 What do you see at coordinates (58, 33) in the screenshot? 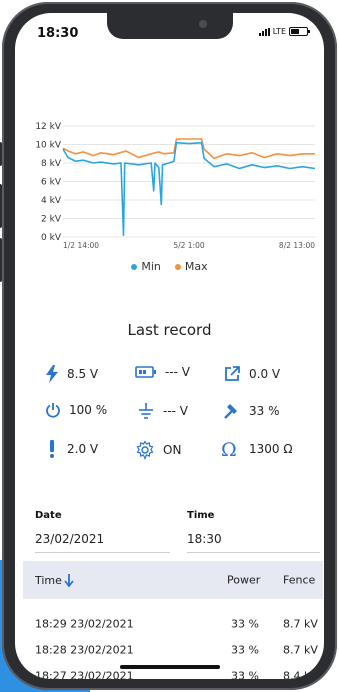
I see `status-time: 18:30` at bounding box center [58, 33].